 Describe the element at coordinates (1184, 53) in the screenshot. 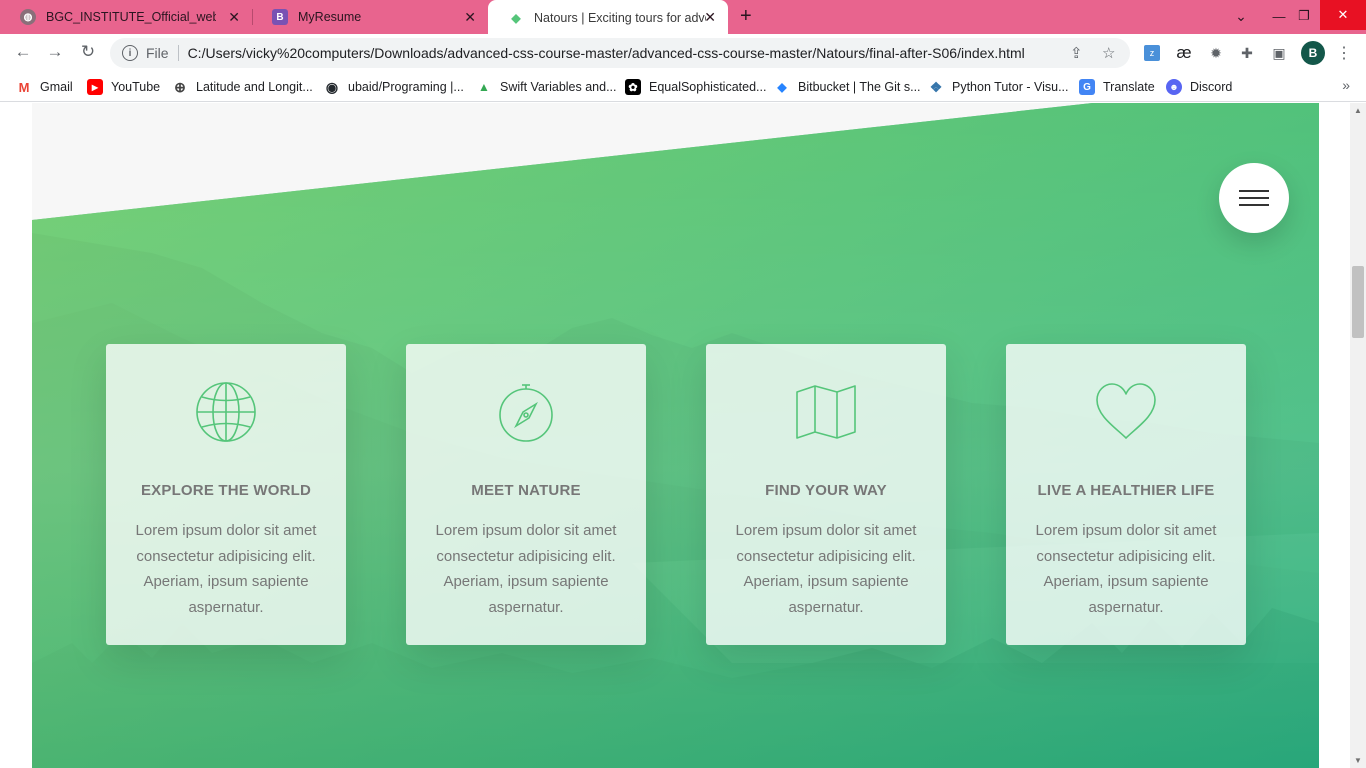

I see `ae-extension-icon: æ` at that location.